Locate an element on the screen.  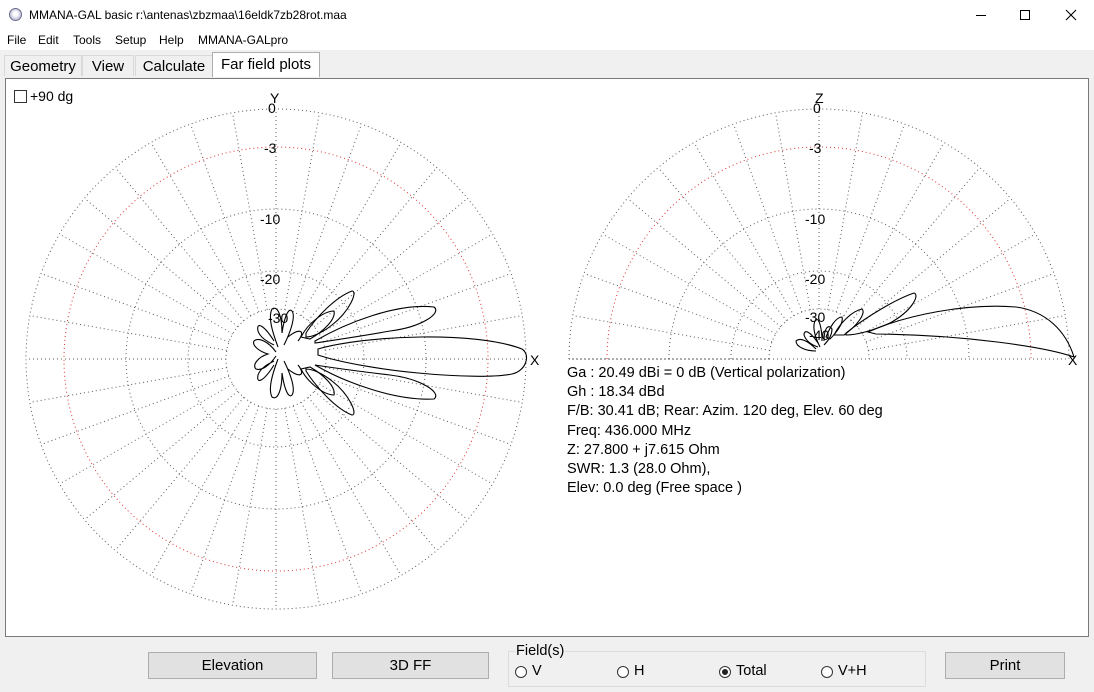
menu-bar: File Edit Tools Setup Help MMANA-GALpro is located at coordinates (547, 40).